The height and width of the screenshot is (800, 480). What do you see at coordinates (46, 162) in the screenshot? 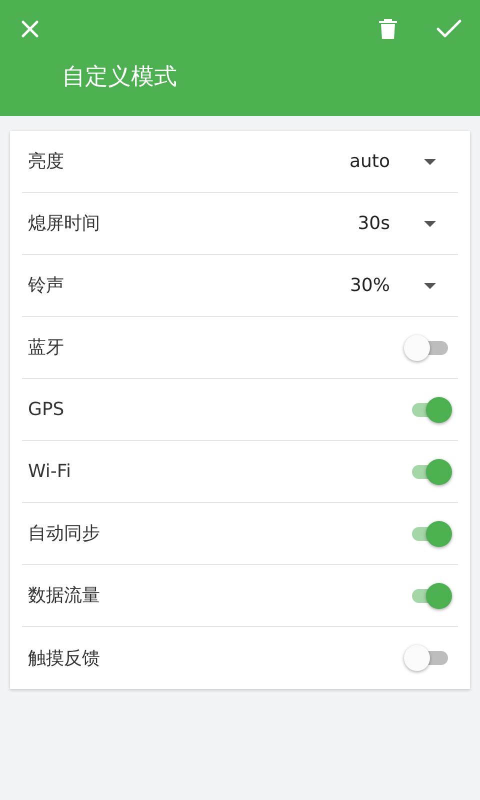
I see `setting-label: 亮度` at bounding box center [46, 162].